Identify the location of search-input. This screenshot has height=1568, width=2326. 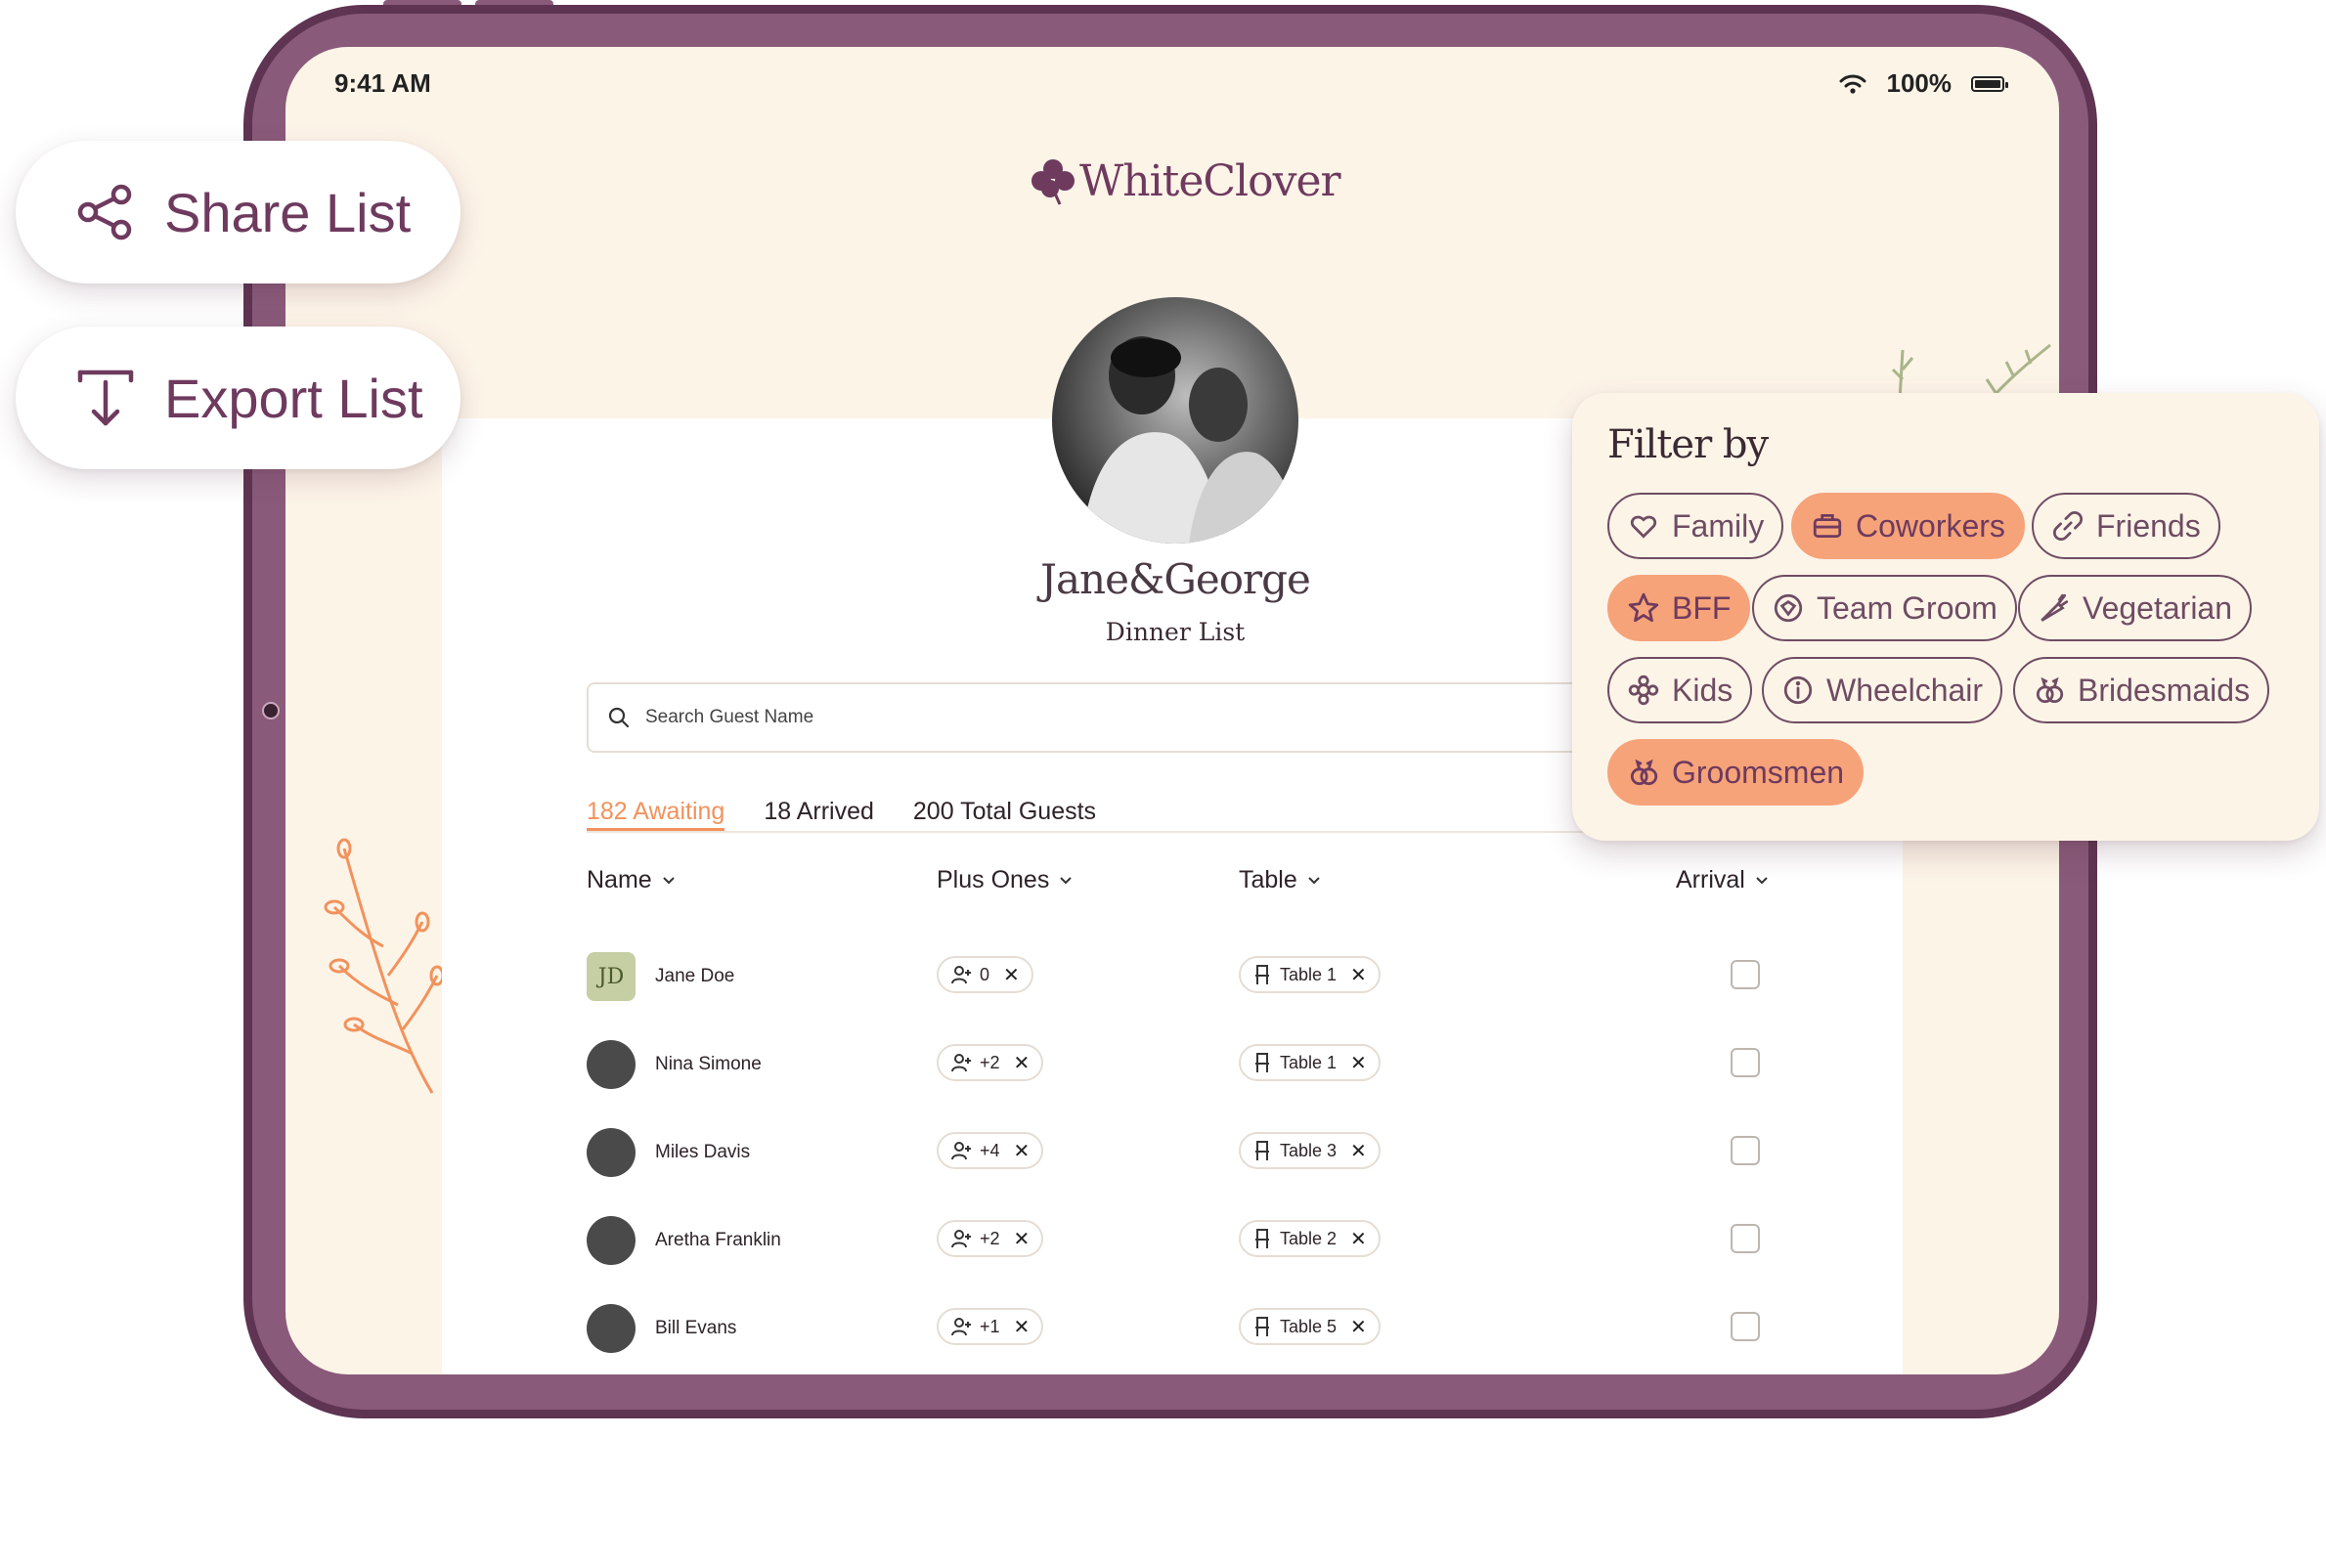
(938, 717).